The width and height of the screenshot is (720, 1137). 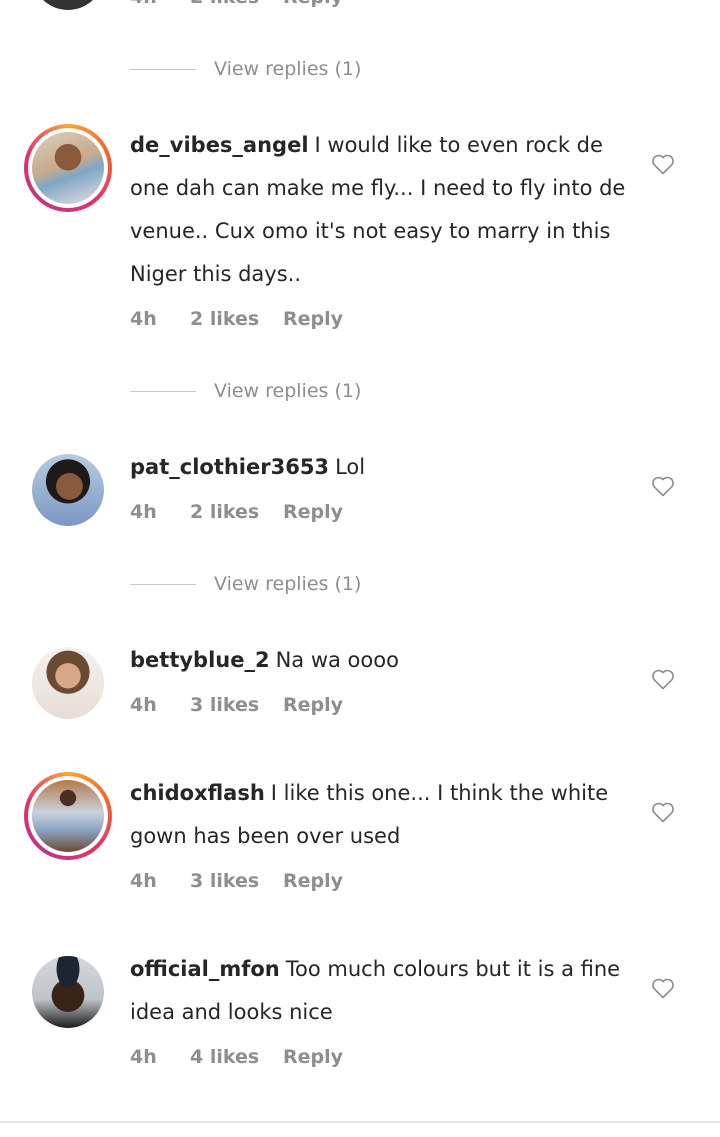 What do you see at coordinates (219, 145) in the screenshot?
I see `username: de_vibes_angel` at bounding box center [219, 145].